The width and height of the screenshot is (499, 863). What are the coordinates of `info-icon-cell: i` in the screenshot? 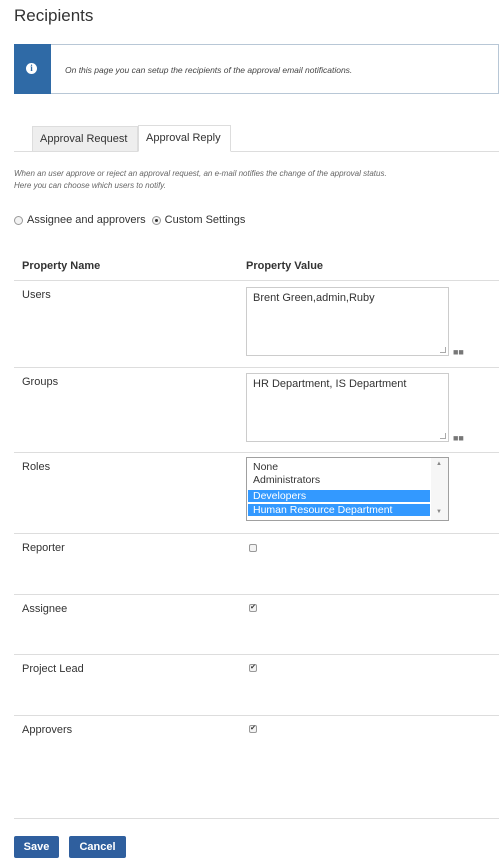 It's located at (32, 69).